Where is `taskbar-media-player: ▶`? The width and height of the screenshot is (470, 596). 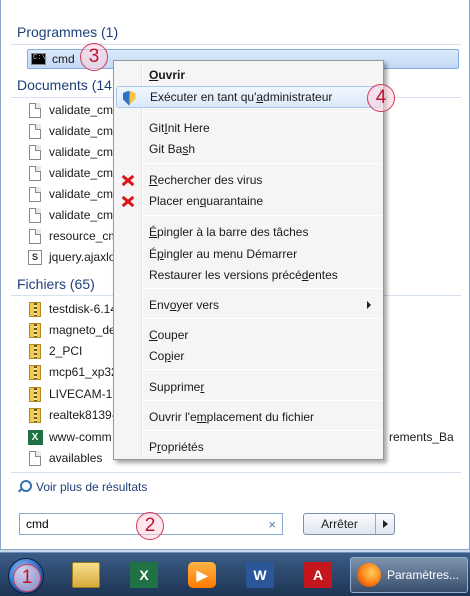
taskbar-media-player: ▶ is located at coordinates (202, 575).